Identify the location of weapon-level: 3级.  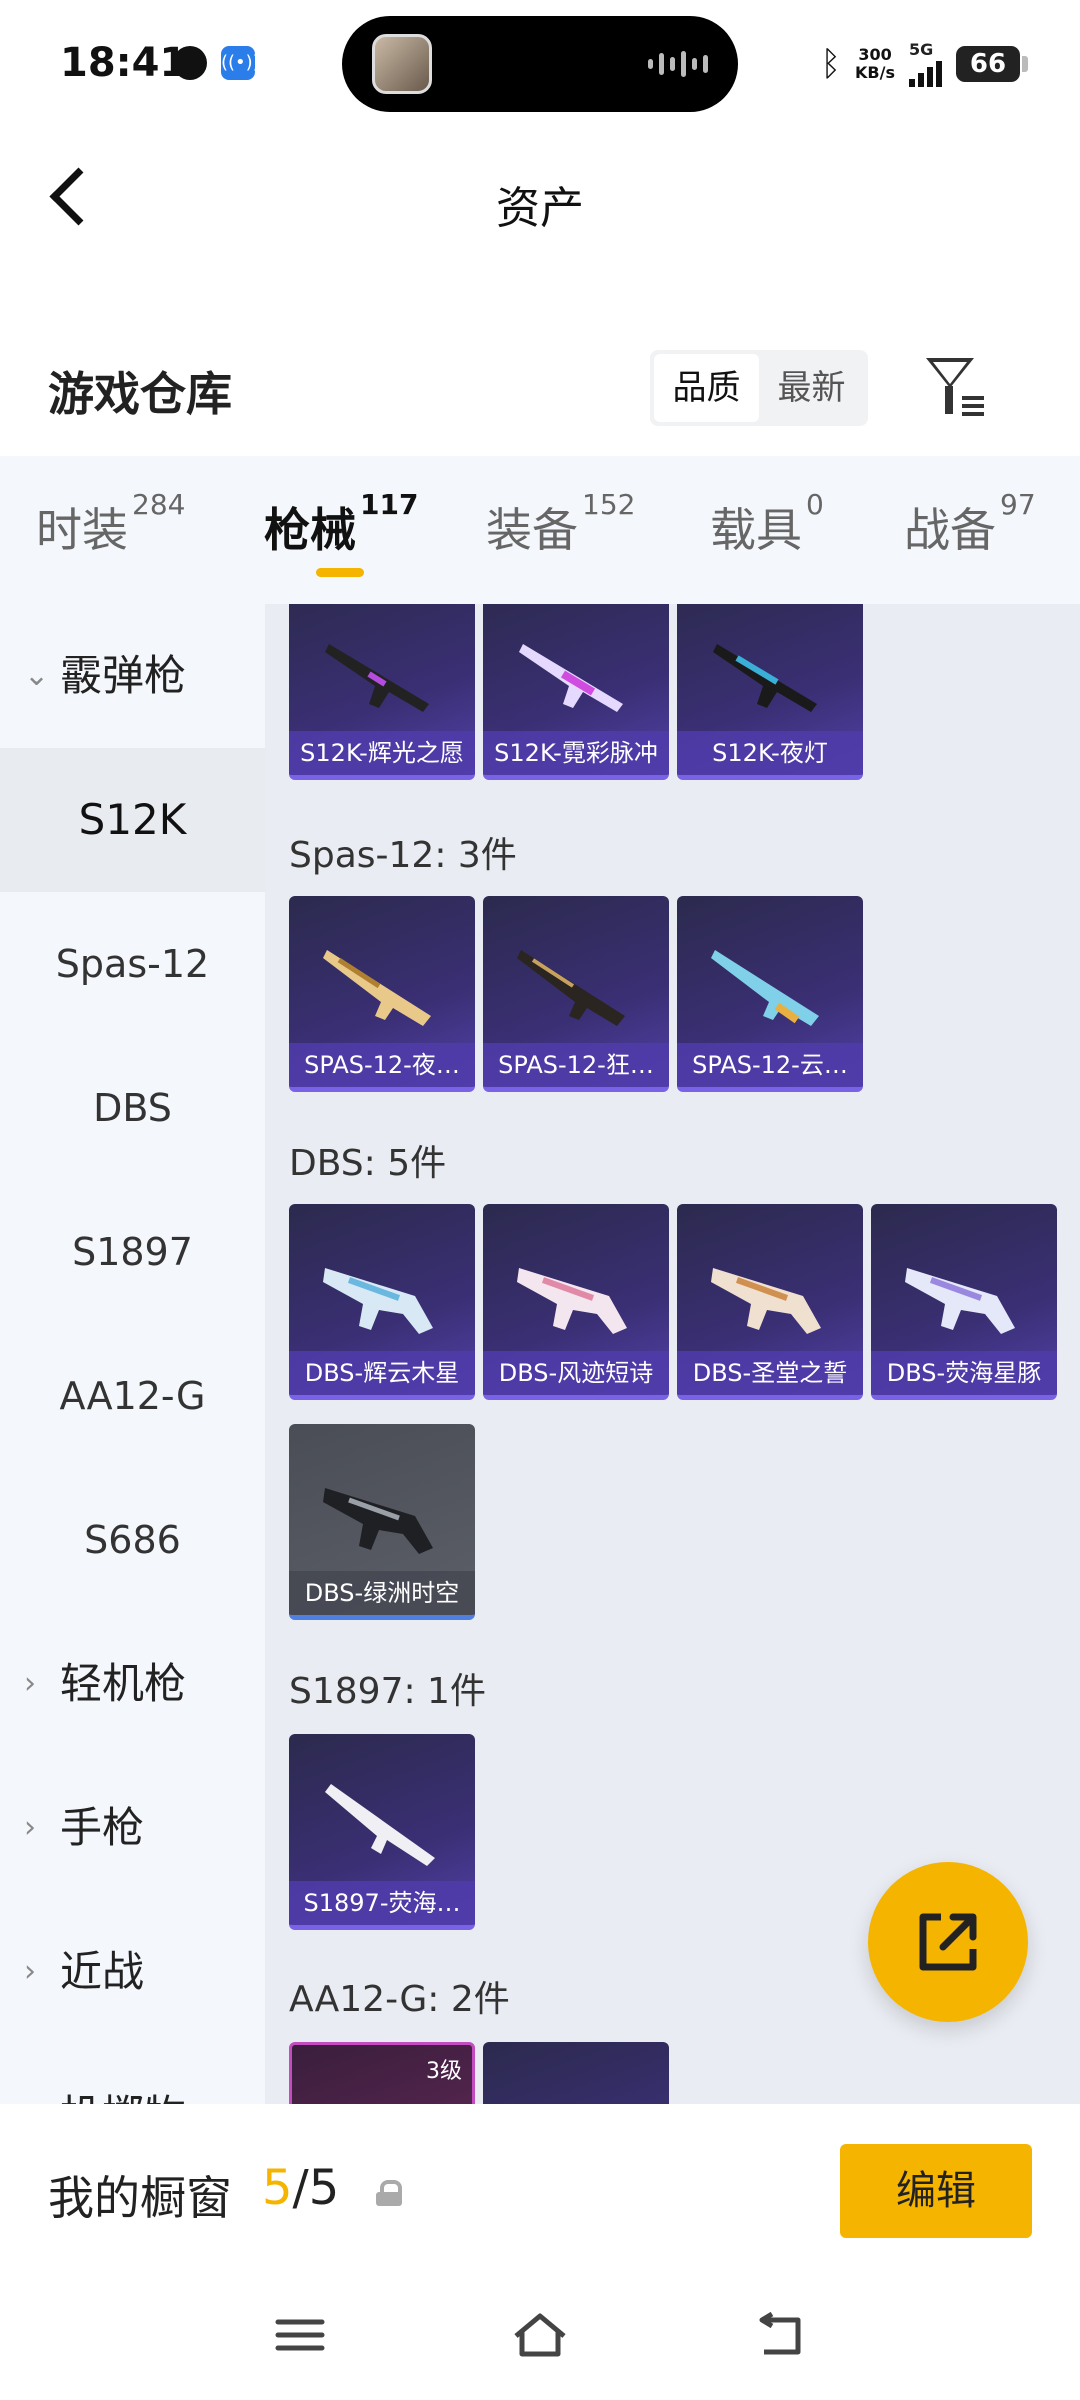
(444, 2071).